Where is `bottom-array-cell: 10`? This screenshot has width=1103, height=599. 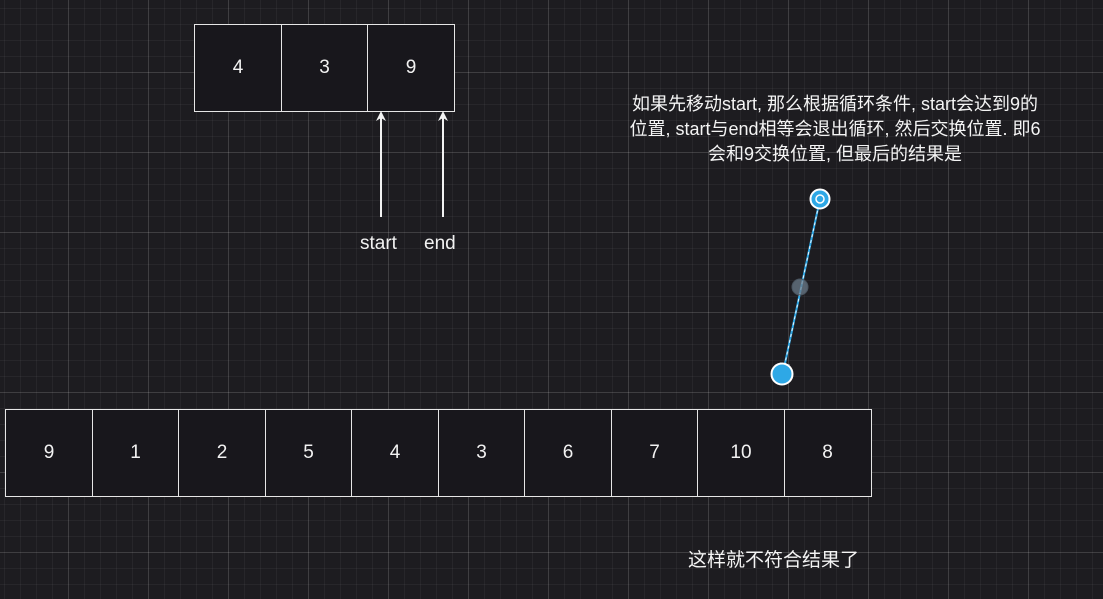 bottom-array-cell: 10 is located at coordinates (741, 453).